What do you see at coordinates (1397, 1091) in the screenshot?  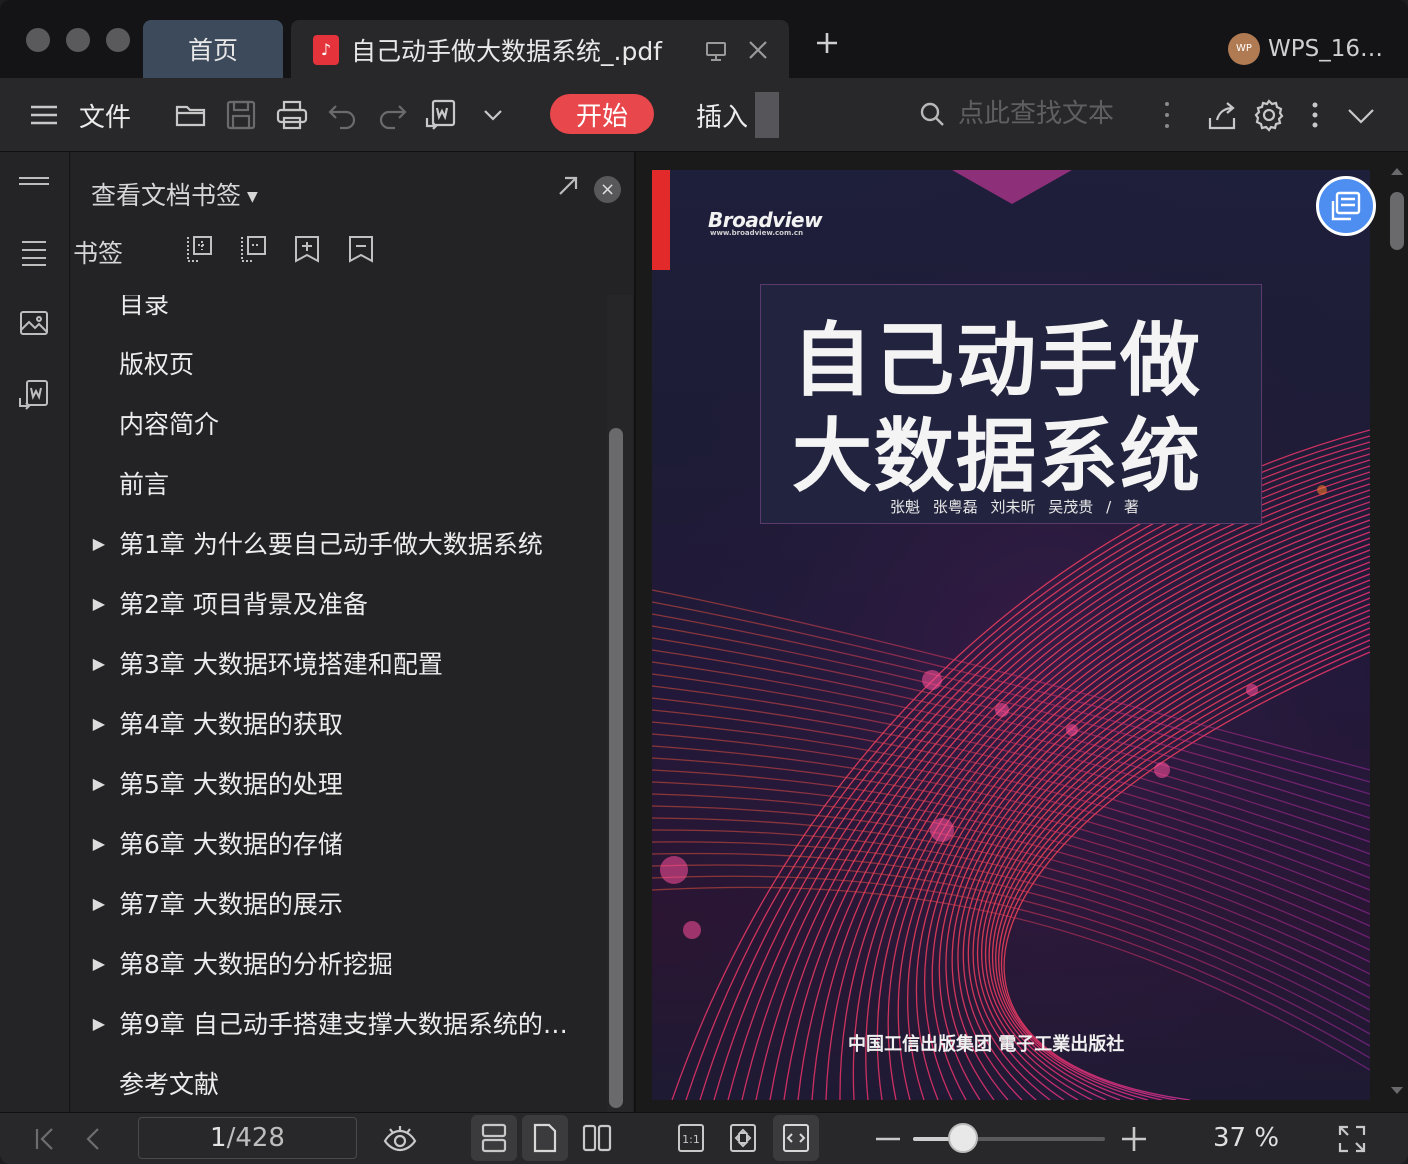 I see `scroll-down-icon` at bounding box center [1397, 1091].